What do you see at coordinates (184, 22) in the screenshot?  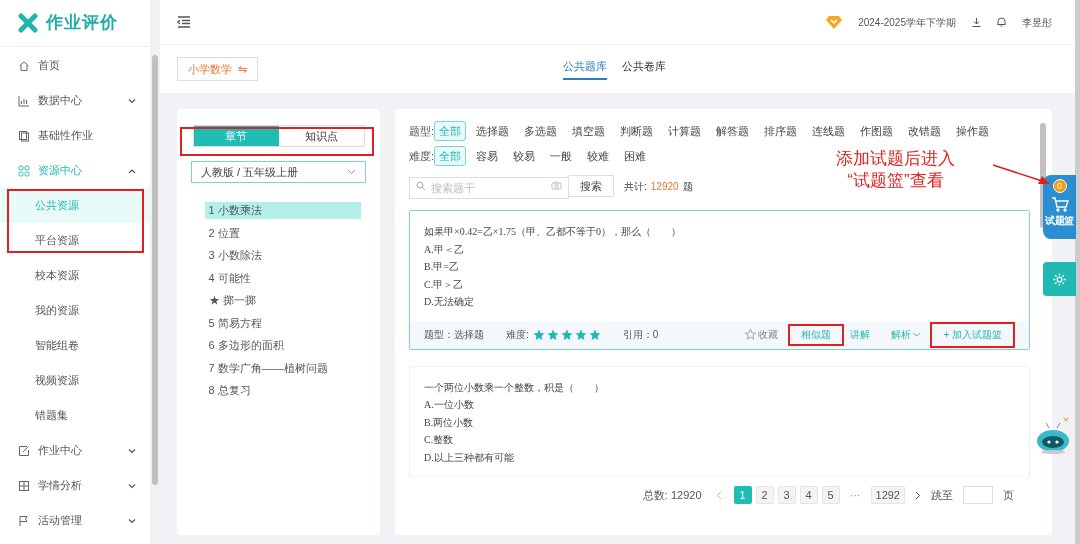 I see `menu-toggle-icon` at bounding box center [184, 22].